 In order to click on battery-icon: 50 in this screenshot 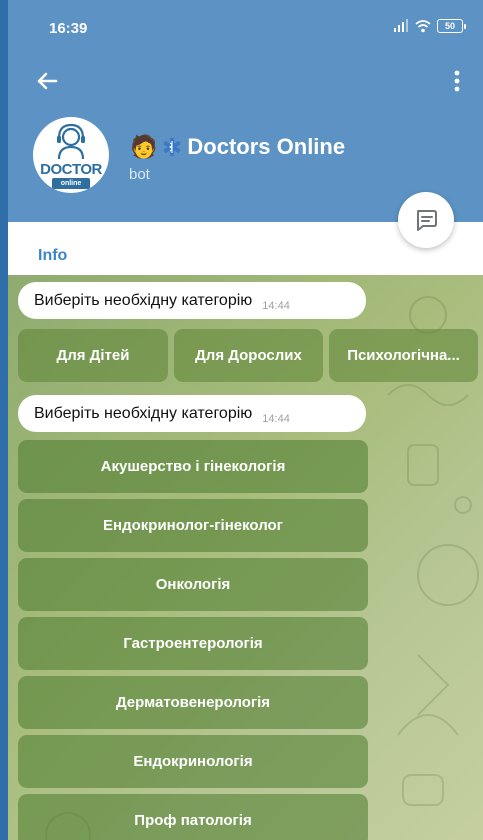, I will do `click(451, 26)`.